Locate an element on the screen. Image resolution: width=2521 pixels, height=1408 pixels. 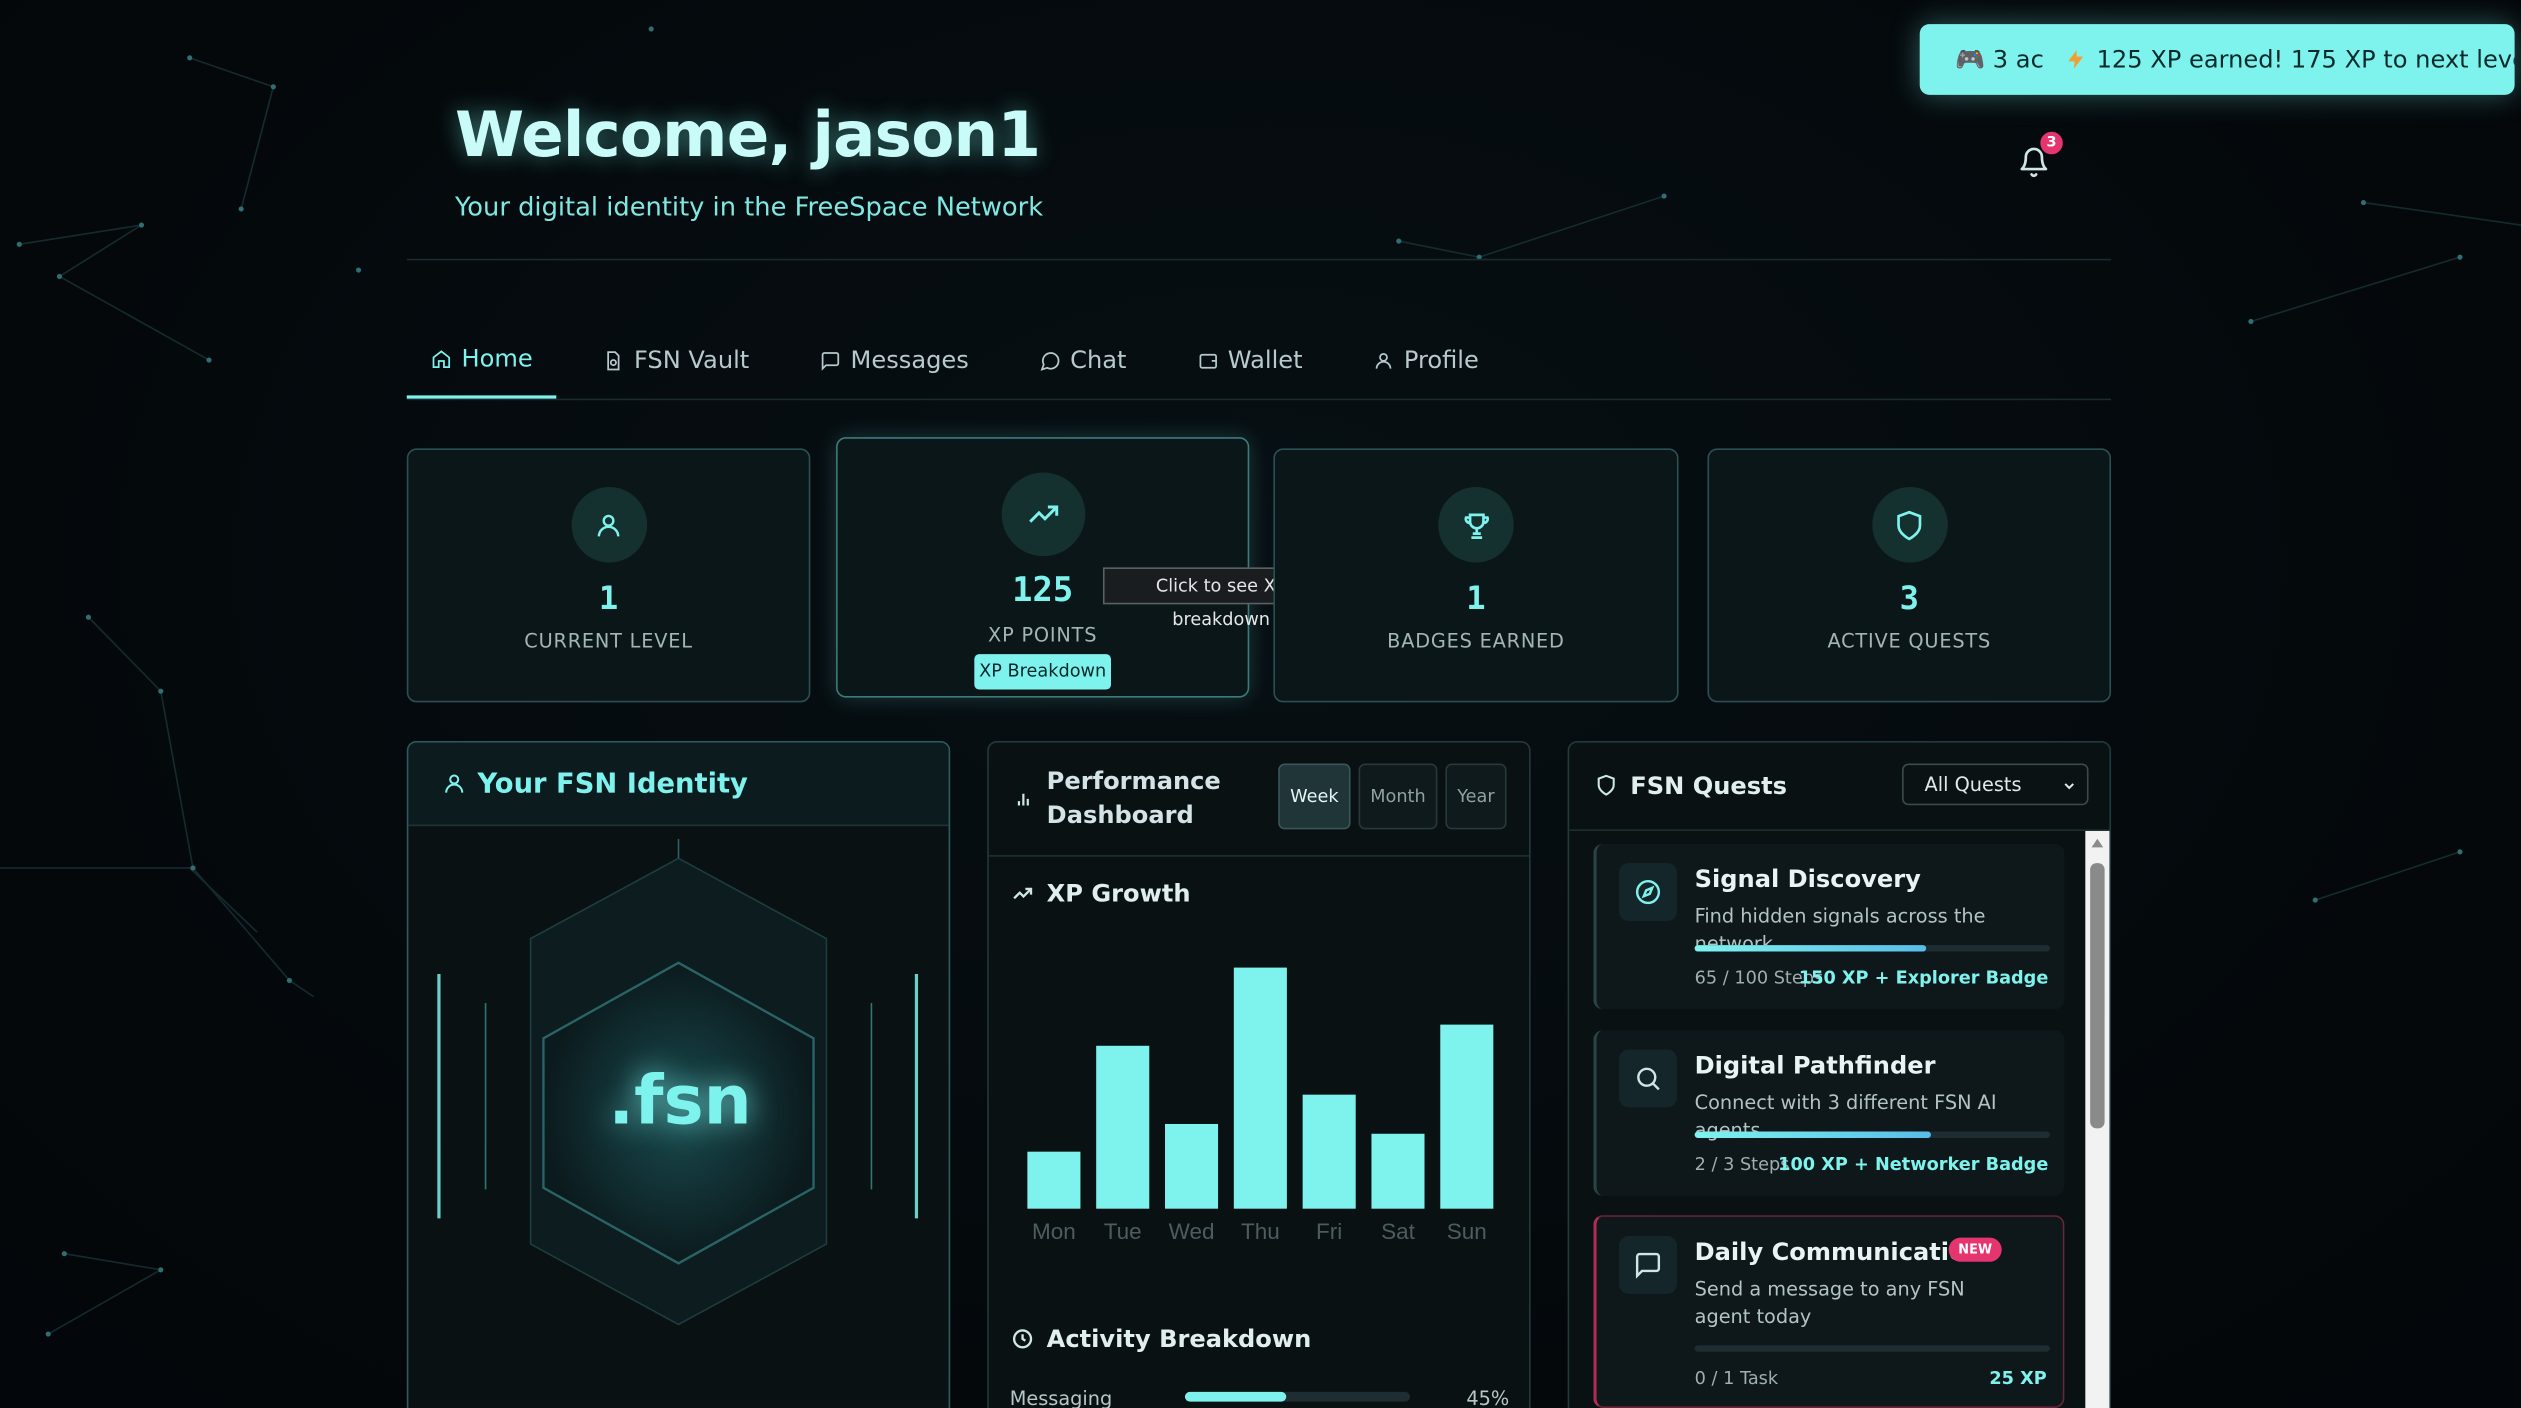
toast-achievement-text: 🎮 3 ac is located at coordinates (1999, 59).